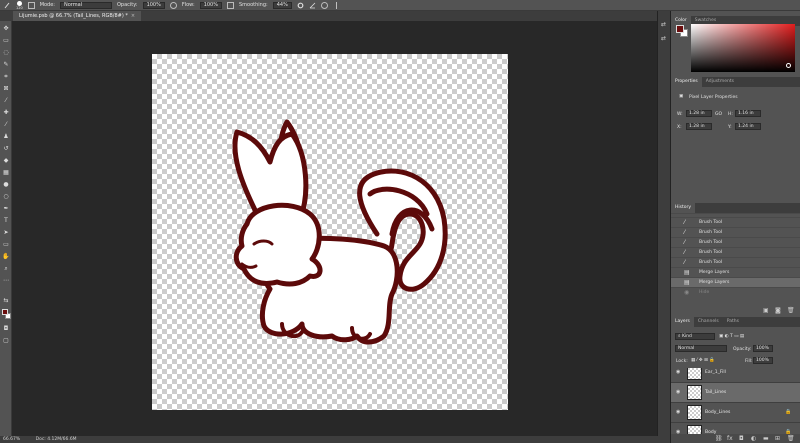 The height and width of the screenshot is (443, 800). What do you see at coordinates (31, 5) in the screenshot?
I see `brush-settings-icon` at bounding box center [31, 5].